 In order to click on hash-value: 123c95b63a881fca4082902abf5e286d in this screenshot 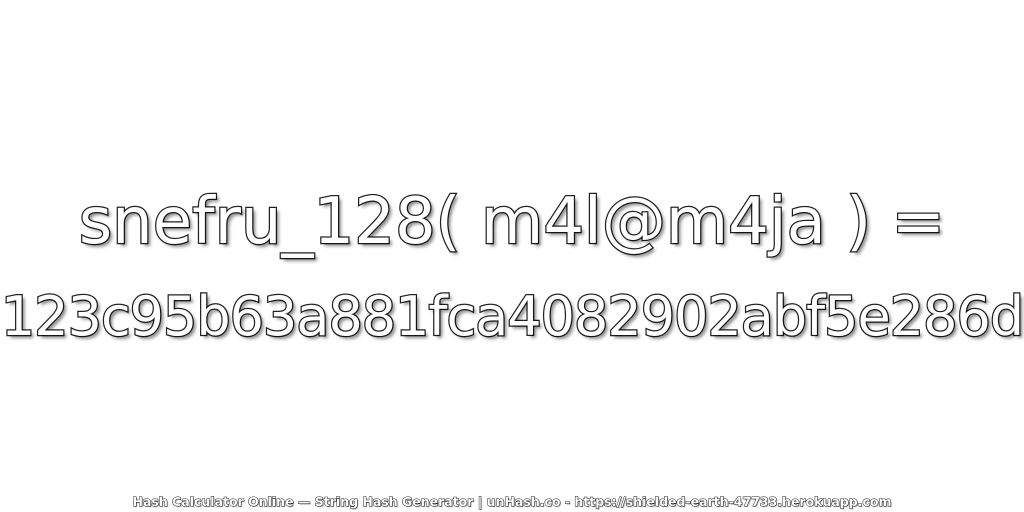, I will do `click(512, 317)`.